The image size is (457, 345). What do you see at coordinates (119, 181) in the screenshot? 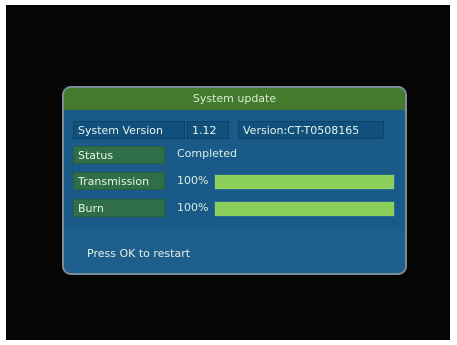
I see `transmission-label: Transmission` at bounding box center [119, 181].